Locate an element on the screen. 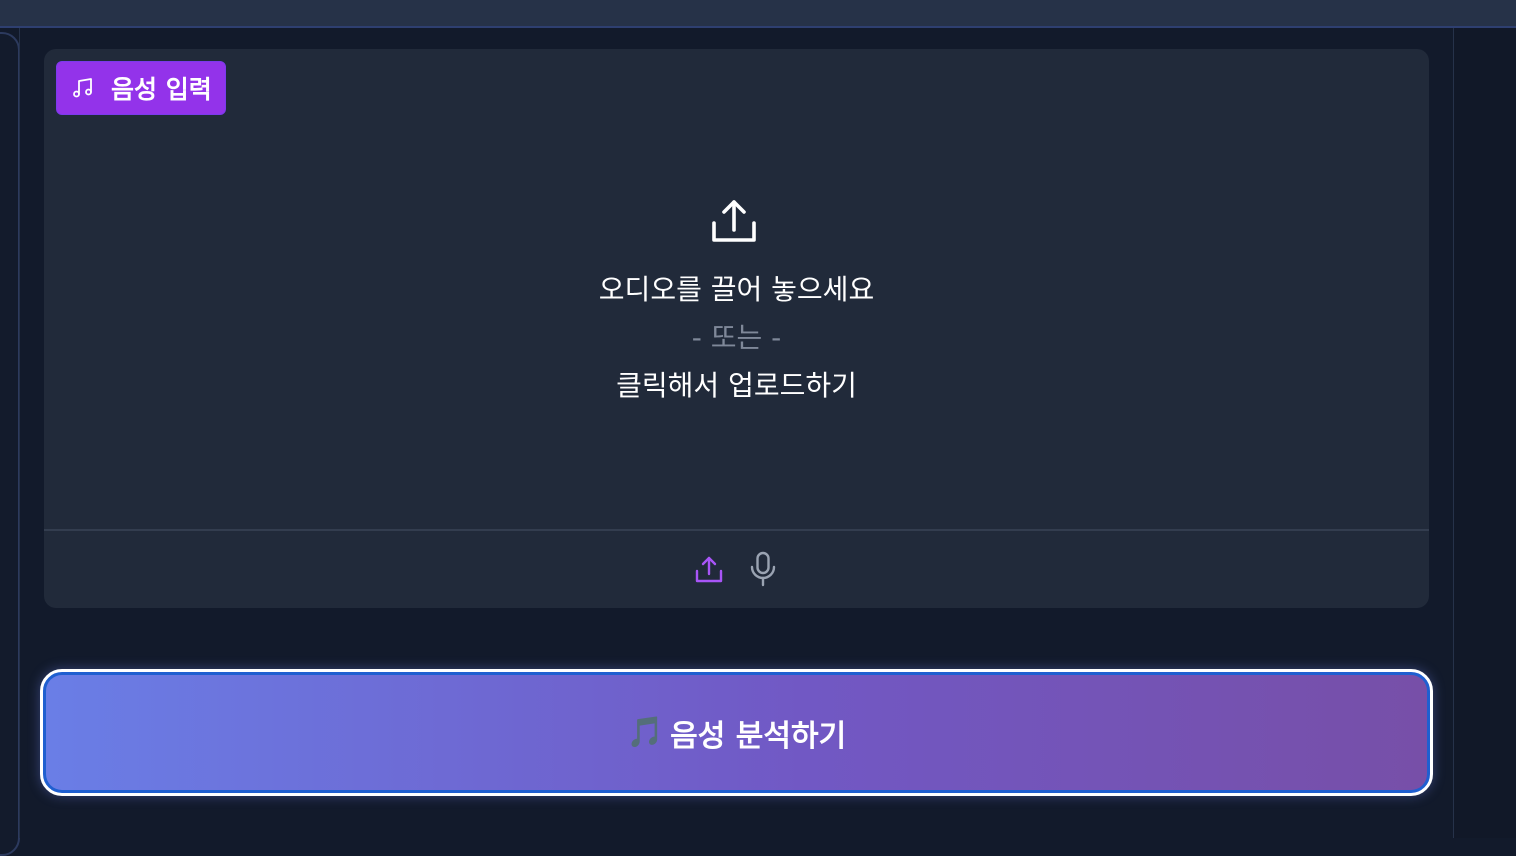 The image size is (1516, 856). dropzone-click-text: 클릭해서 업로드하기 is located at coordinates (736, 385).